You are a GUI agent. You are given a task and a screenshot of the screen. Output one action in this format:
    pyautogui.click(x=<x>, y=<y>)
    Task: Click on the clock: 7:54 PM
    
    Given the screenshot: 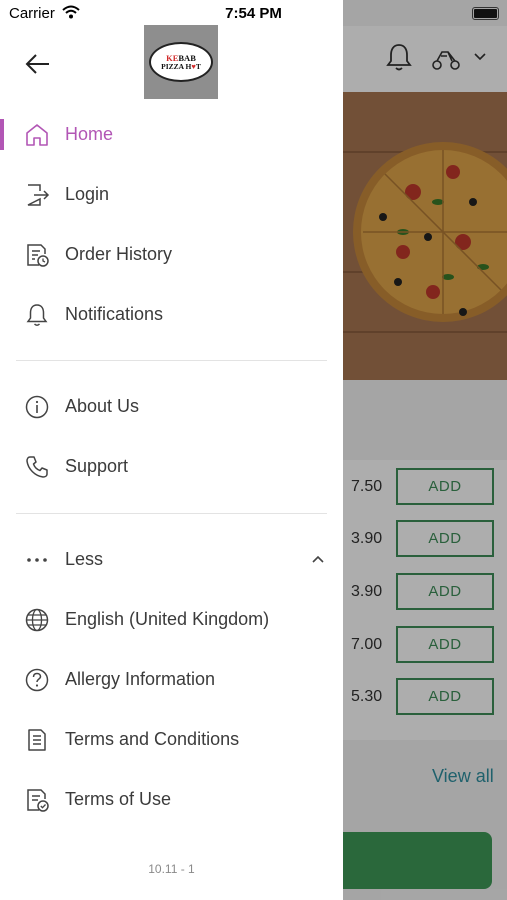 What is the action you would take?
    pyautogui.click(x=253, y=13)
    